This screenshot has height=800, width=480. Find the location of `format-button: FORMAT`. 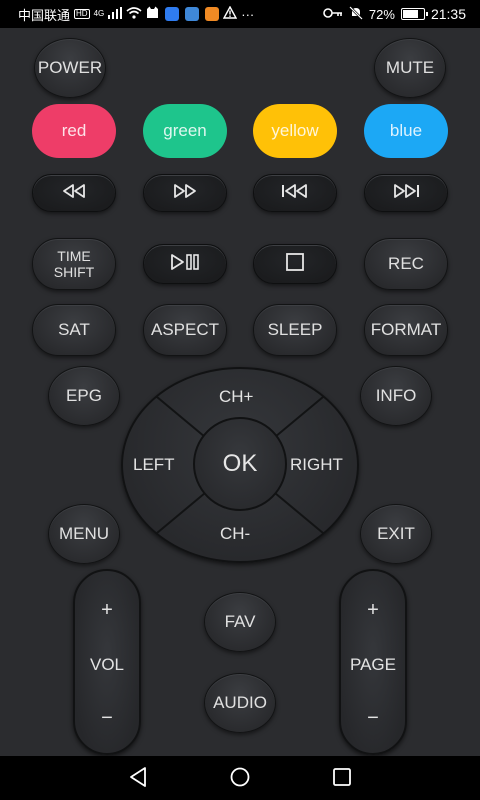

format-button: FORMAT is located at coordinates (406, 330).